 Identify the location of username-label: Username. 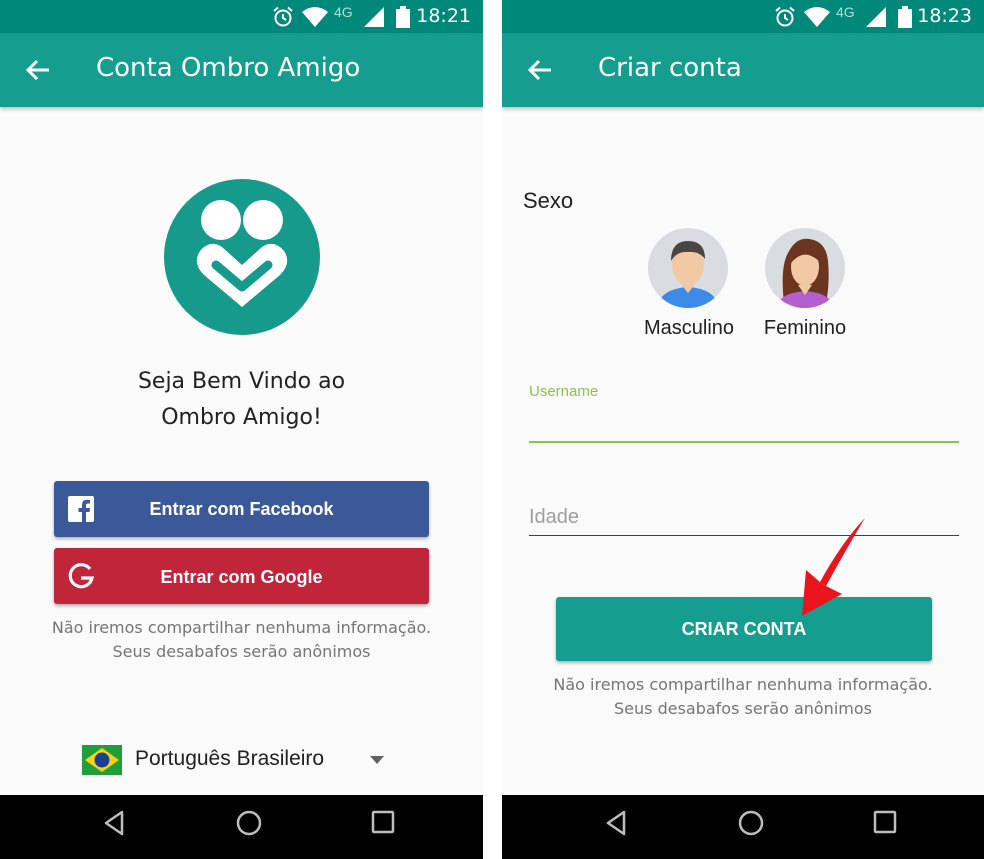
(564, 391).